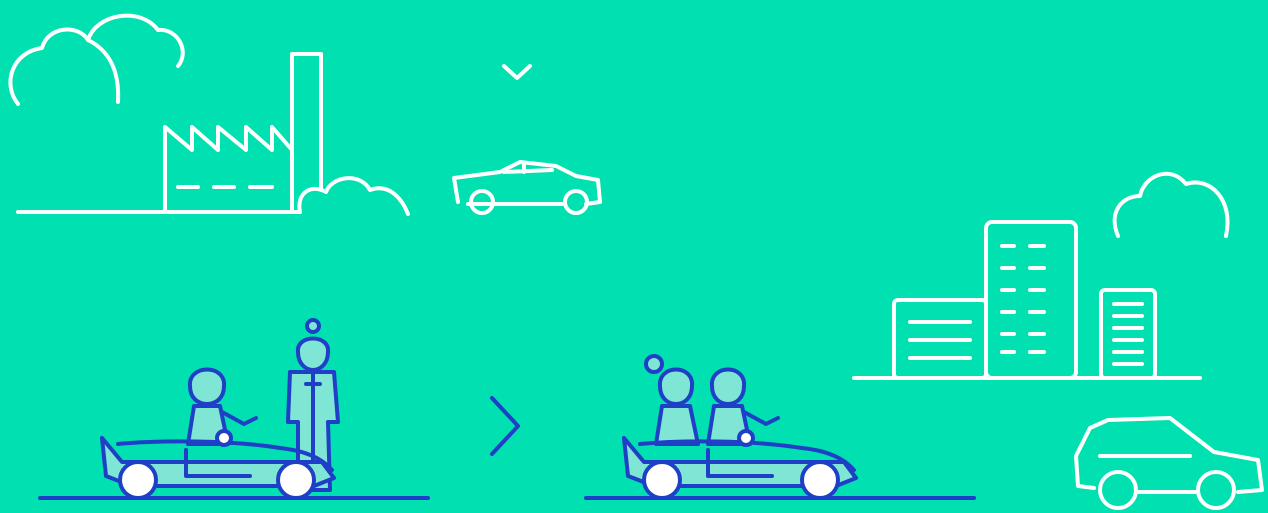 Image resolution: width=1268 pixels, height=513 pixels. What do you see at coordinates (213, 134) in the screenshot?
I see `factory-icon` at bounding box center [213, 134].